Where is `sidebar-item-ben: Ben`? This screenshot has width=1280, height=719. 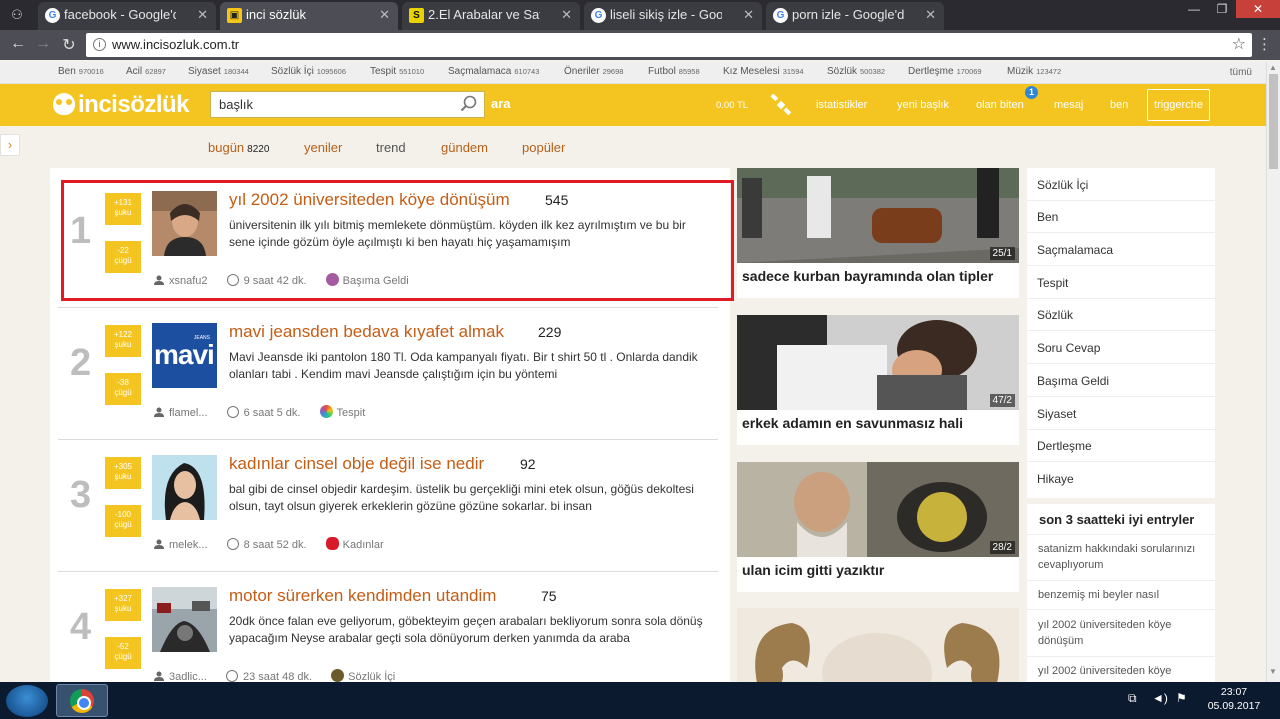
sidebar-item-ben: Ben is located at coordinates (1047, 217).